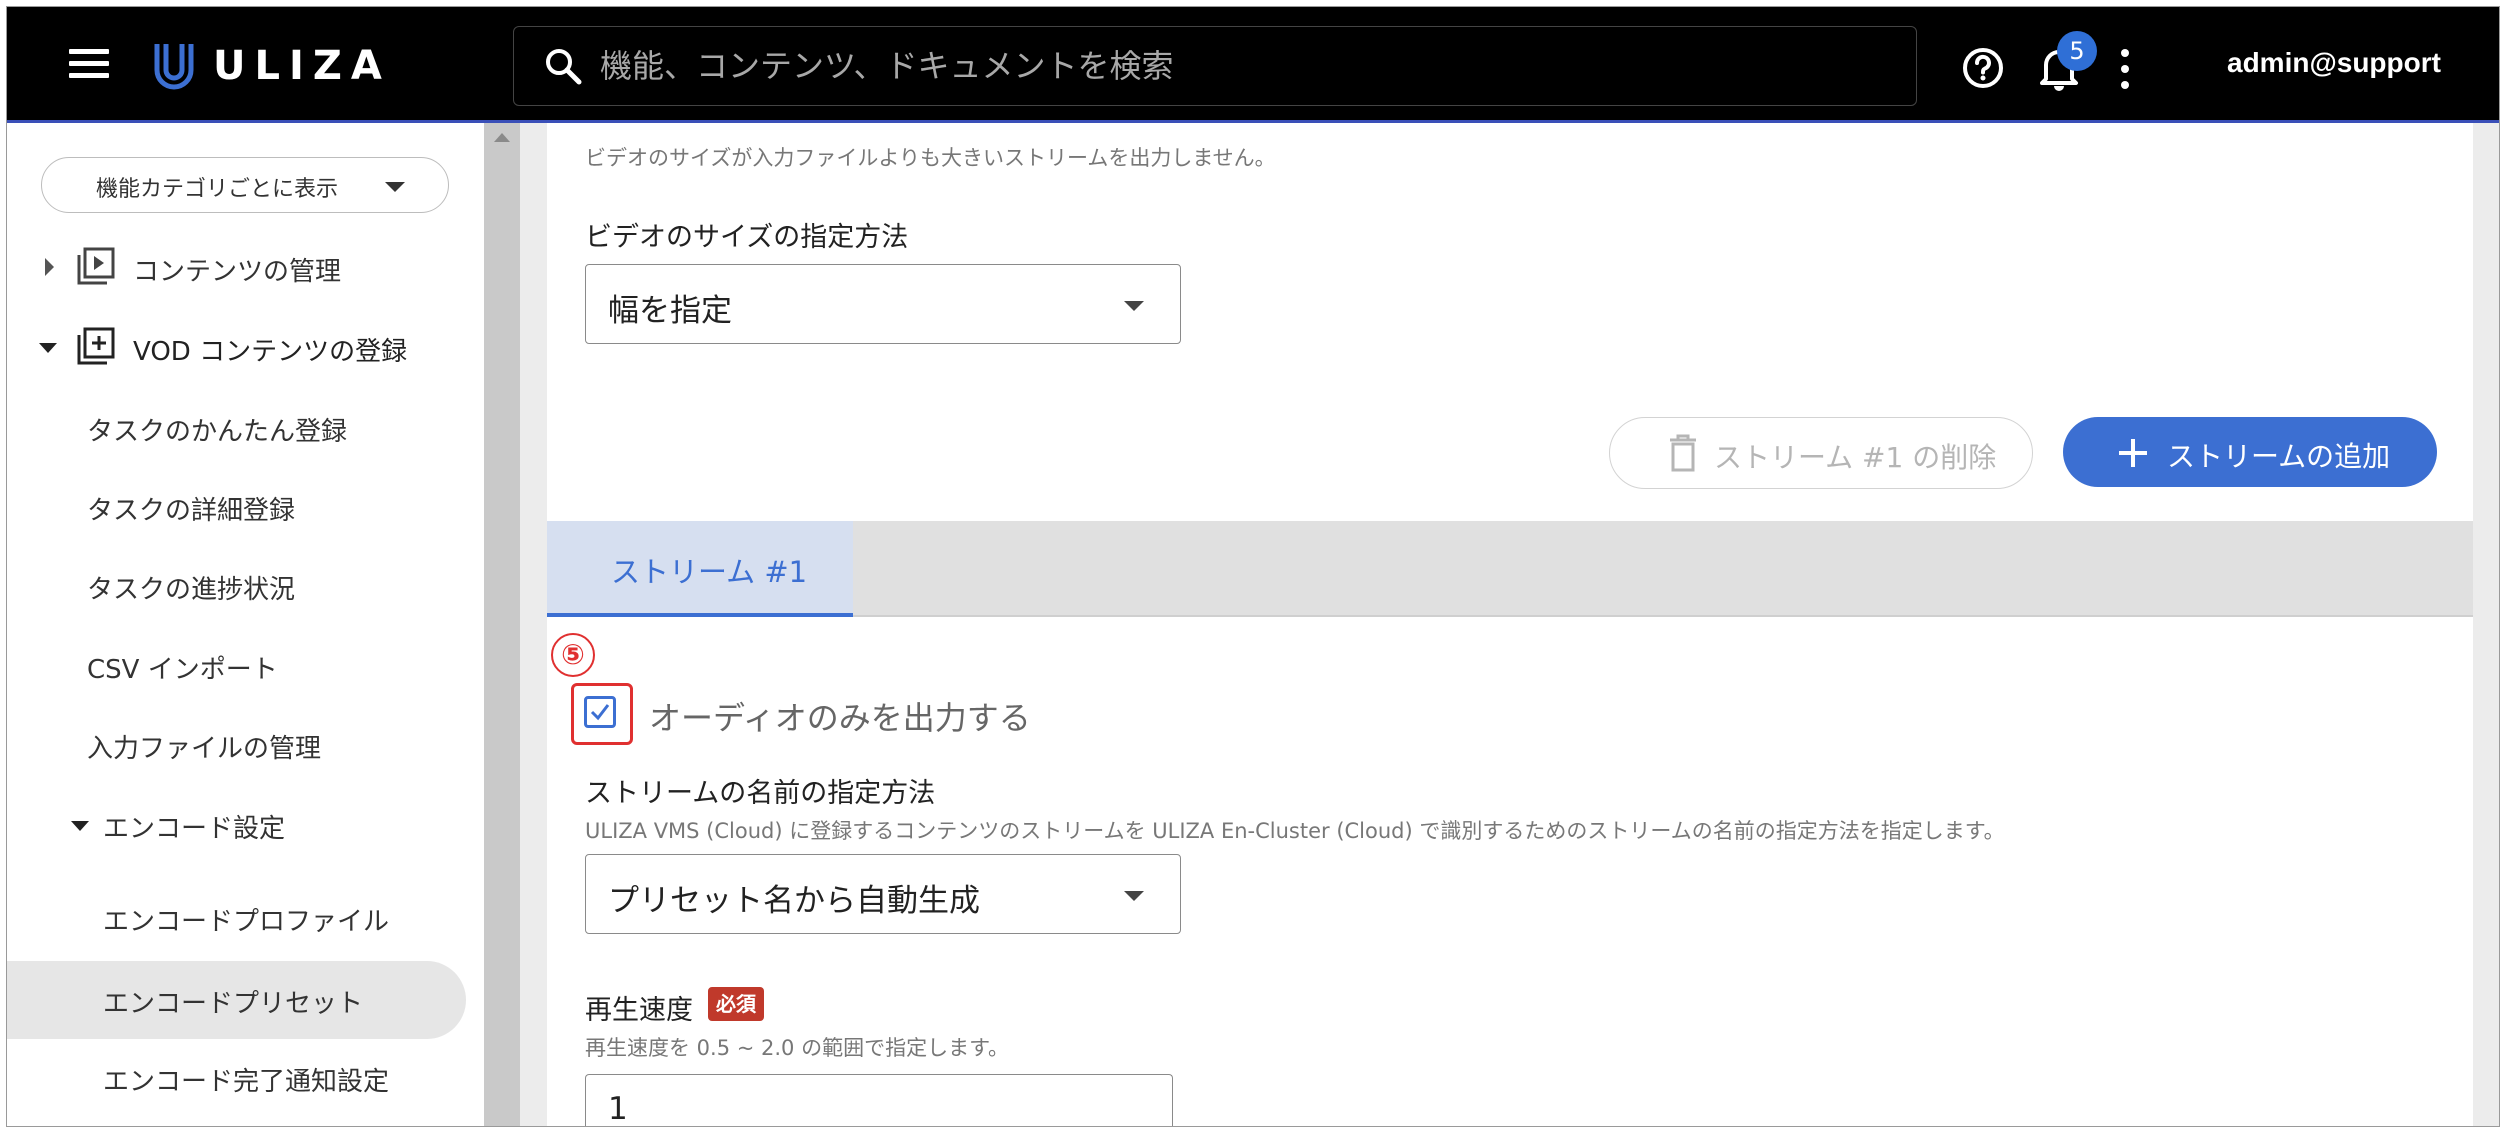 The height and width of the screenshot is (1137, 2505). What do you see at coordinates (1245, 66) in the screenshot?
I see `search-input` at bounding box center [1245, 66].